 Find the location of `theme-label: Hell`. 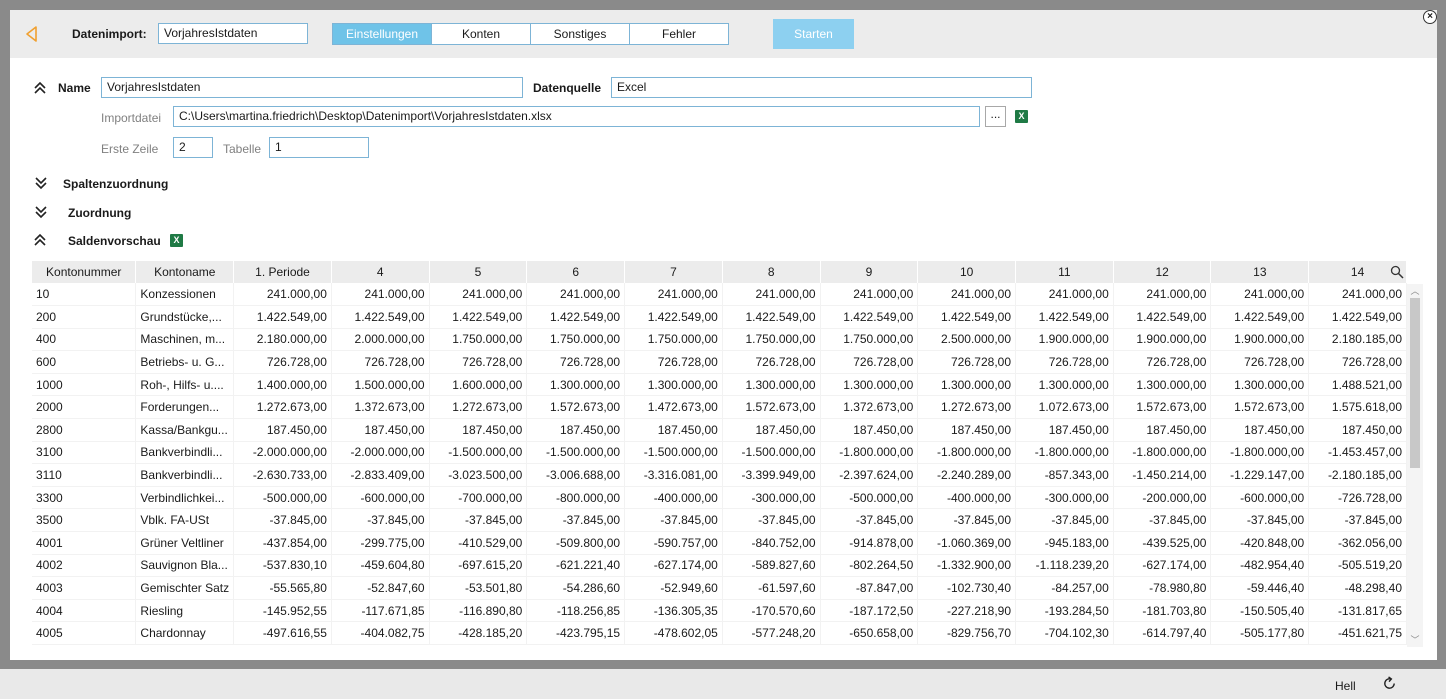

theme-label: Hell is located at coordinates (1345, 686).